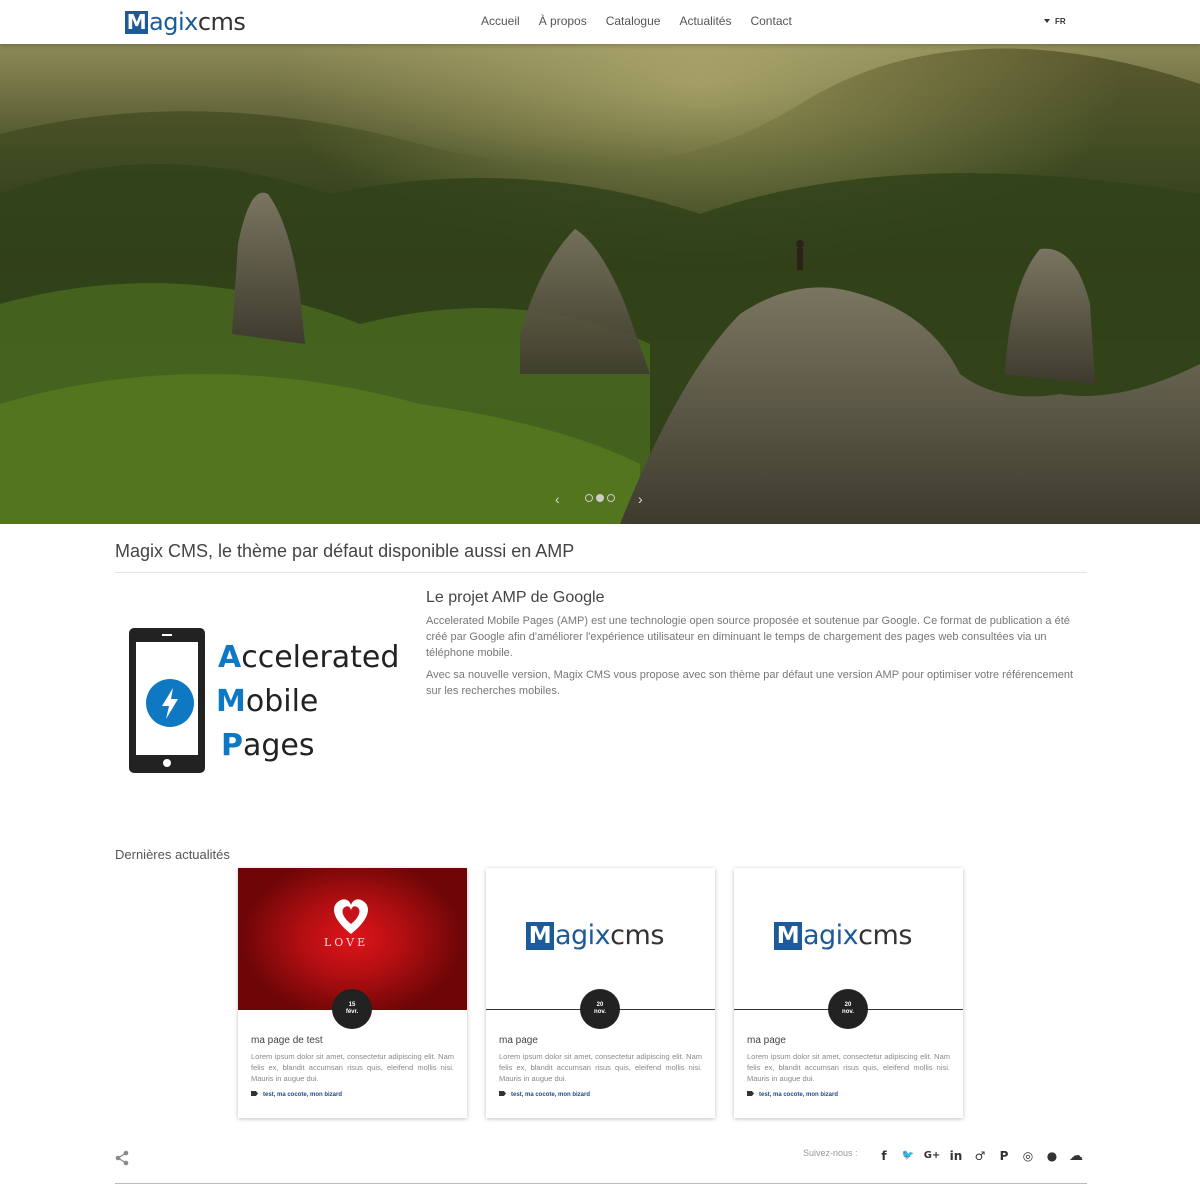 The height and width of the screenshot is (1200, 1200). Describe the element at coordinates (221, 22) in the screenshot. I see `logo-cms: cms` at that location.